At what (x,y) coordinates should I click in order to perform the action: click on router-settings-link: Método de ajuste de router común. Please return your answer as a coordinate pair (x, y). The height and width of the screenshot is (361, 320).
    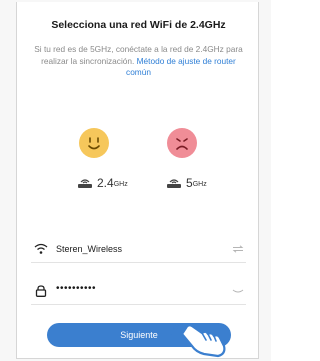
    Looking at the image, I should click on (181, 67).